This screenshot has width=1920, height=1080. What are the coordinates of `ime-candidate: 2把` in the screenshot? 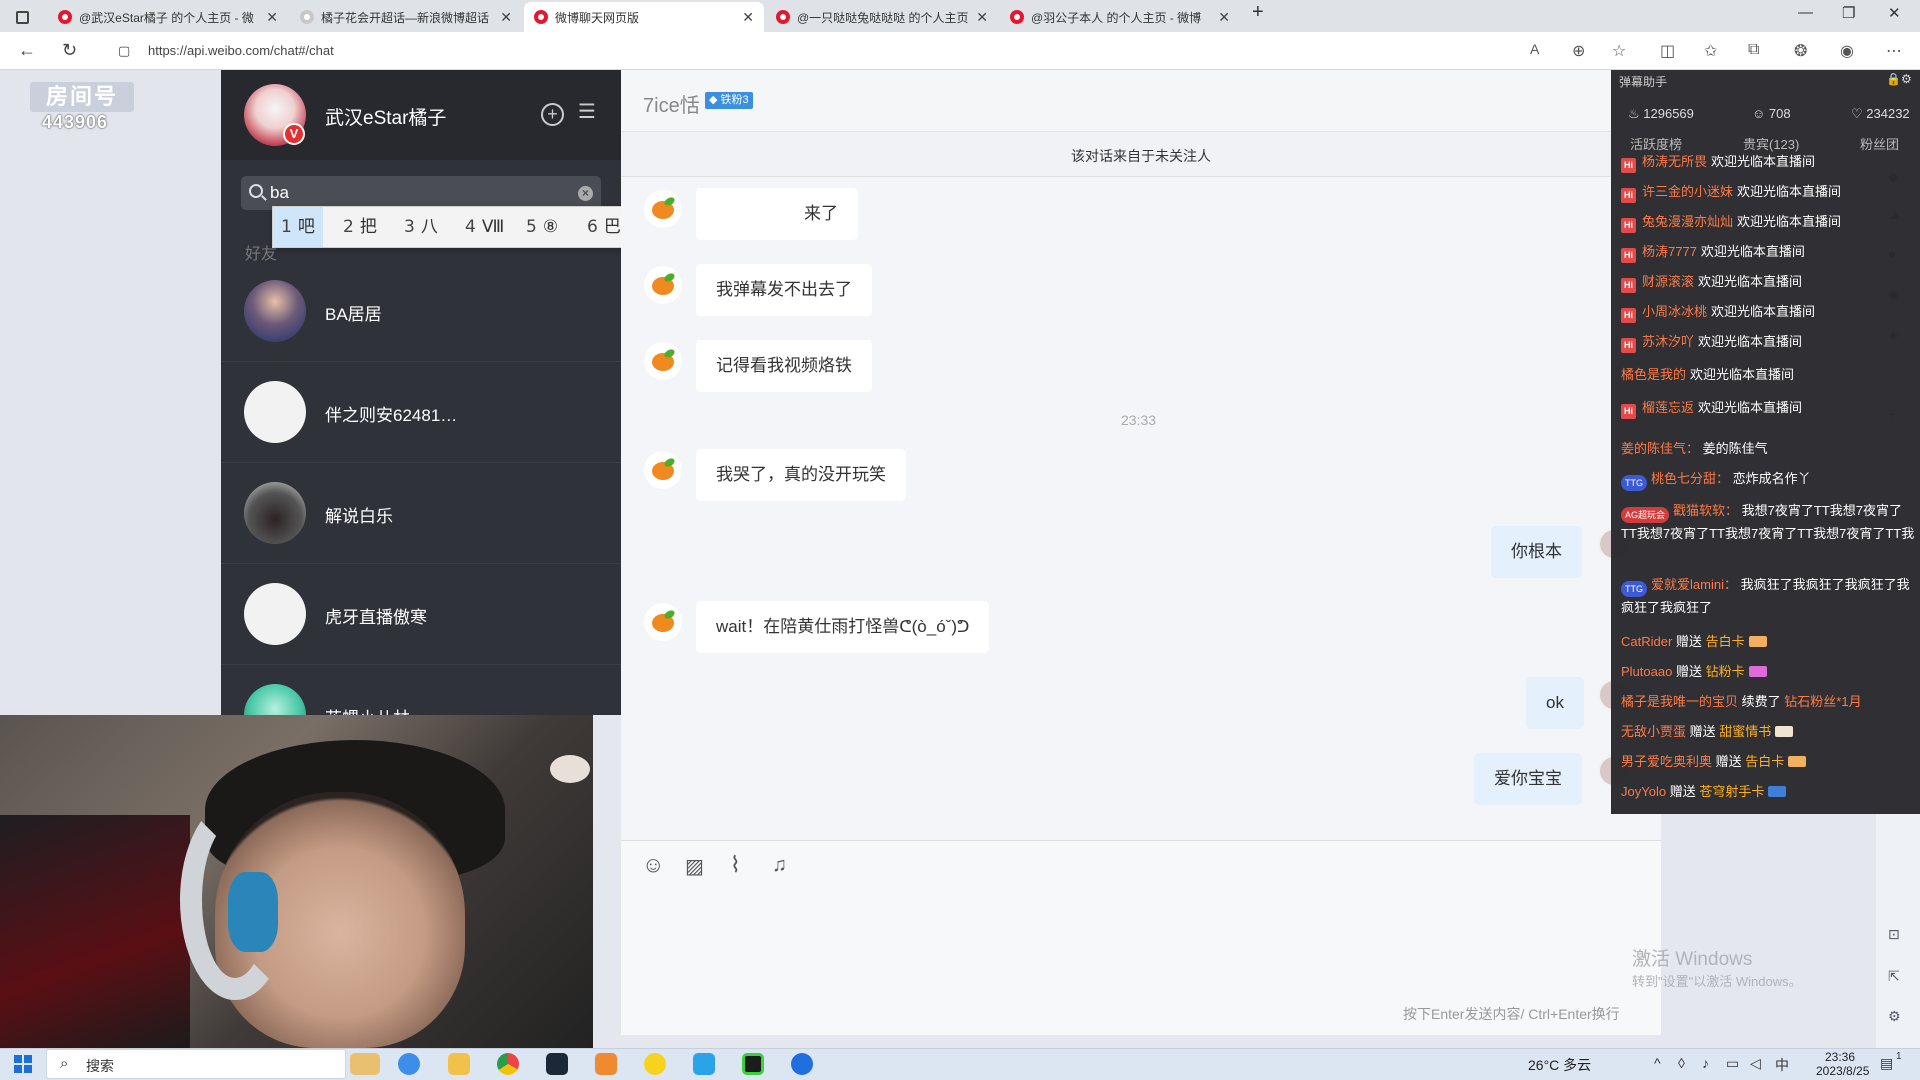 It's located at (360, 227).